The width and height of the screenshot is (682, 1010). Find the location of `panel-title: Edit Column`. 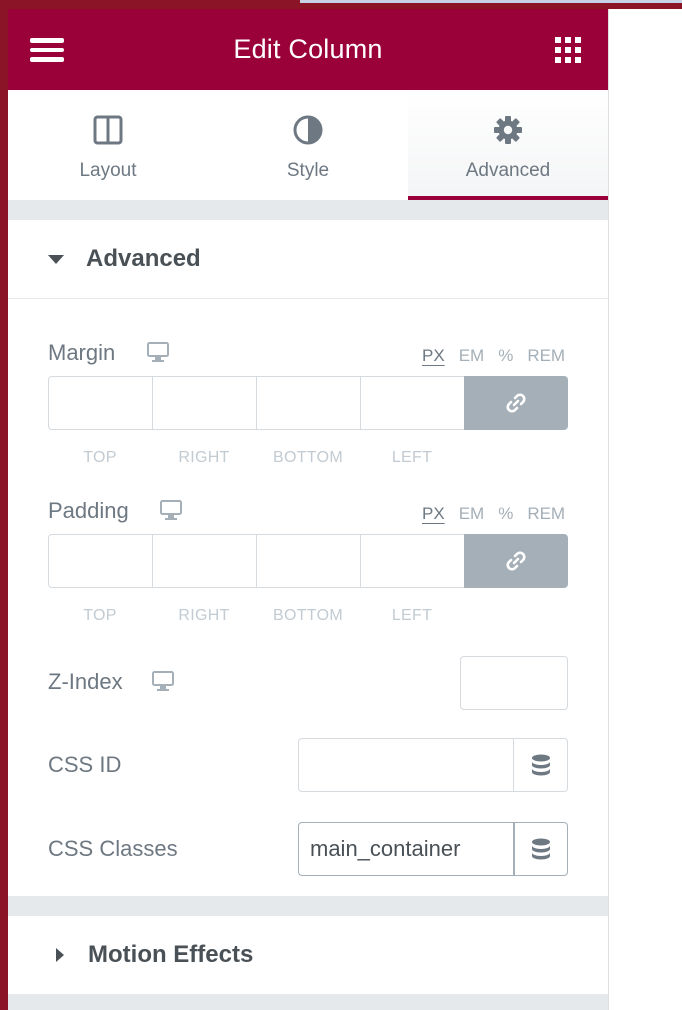

panel-title: Edit Column is located at coordinates (308, 49).